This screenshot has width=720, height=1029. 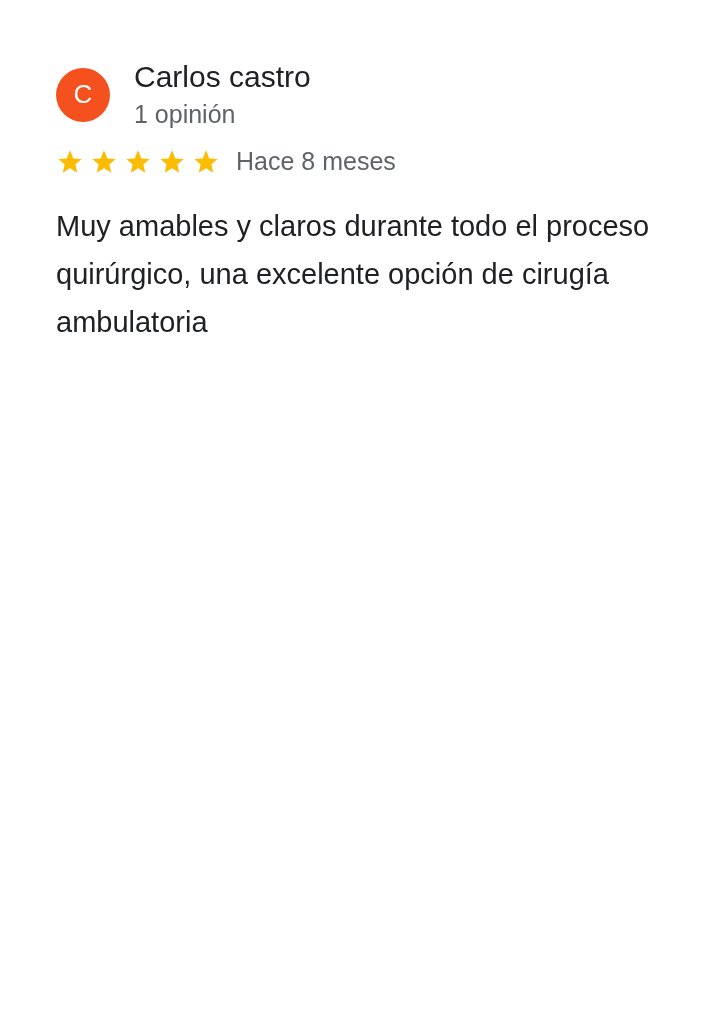 I want to click on review-count: 1 opinión, so click(x=185, y=114).